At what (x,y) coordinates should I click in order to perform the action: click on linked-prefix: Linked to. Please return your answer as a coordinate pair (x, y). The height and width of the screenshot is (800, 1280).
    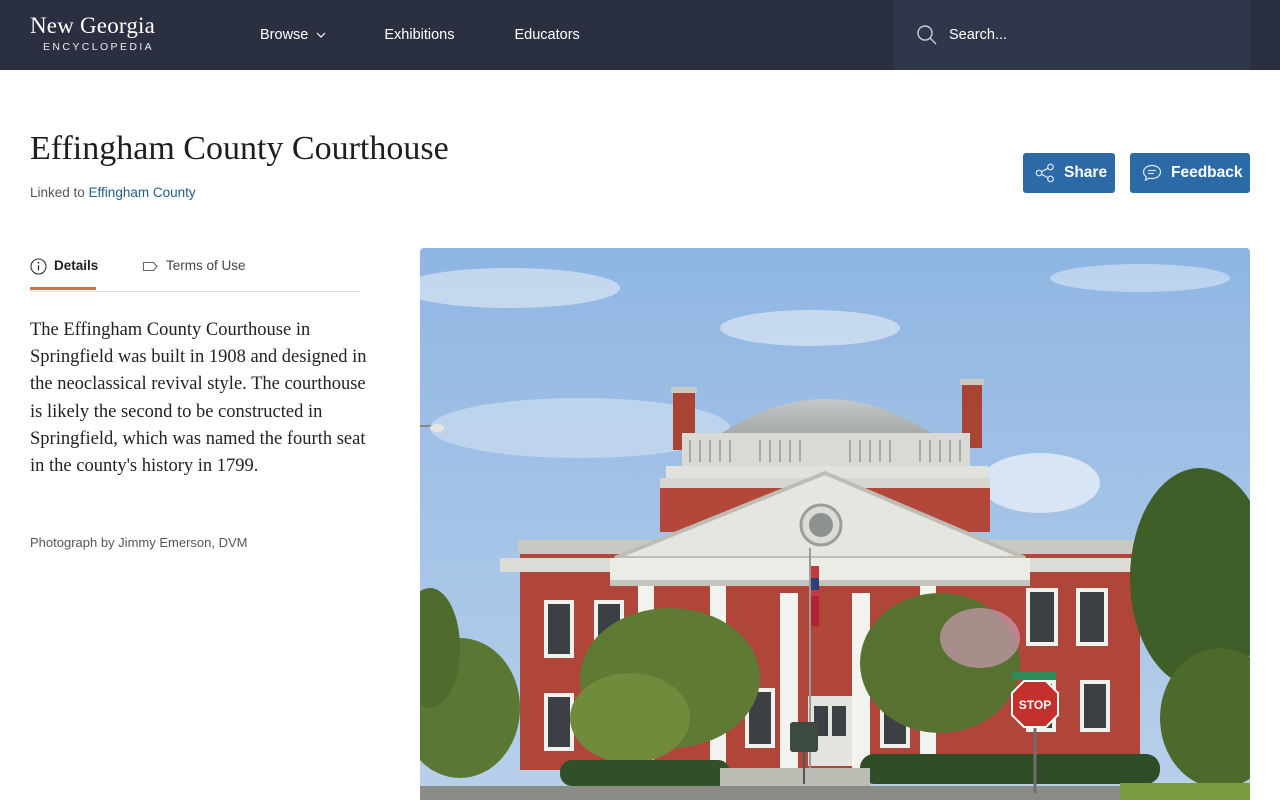
    Looking at the image, I should click on (59, 192).